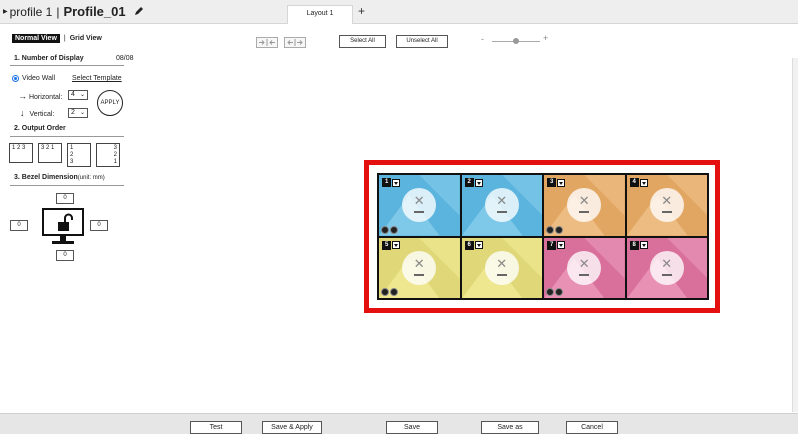 This screenshot has width=798, height=434. What do you see at coordinates (795, 235) in the screenshot?
I see `vertical-scrollbar` at bounding box center [795, 235].